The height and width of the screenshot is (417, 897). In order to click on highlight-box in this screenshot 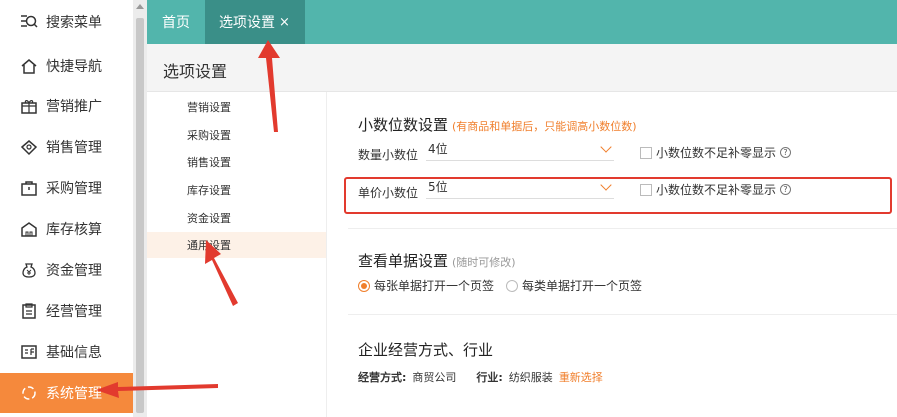, I will do `click(618, 195)`.